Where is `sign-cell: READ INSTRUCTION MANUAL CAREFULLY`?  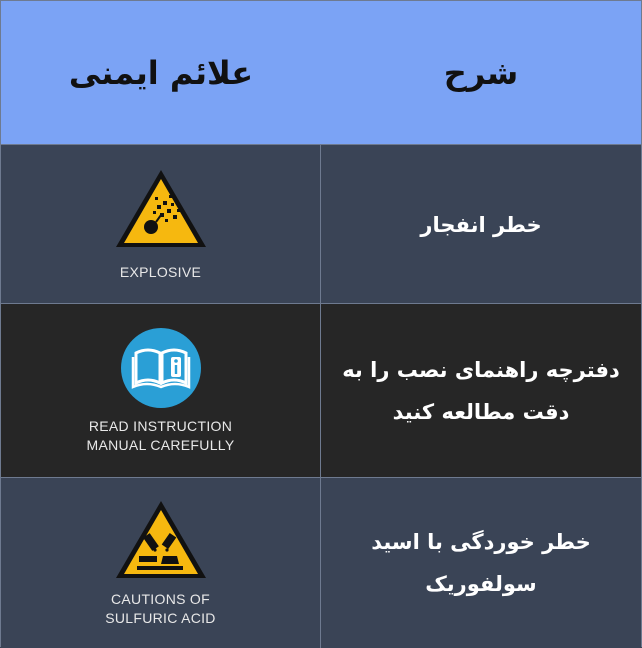
sign-cell: READ INSTRUCTION MANUAL CAREFULLY is located at coordinates (161, 391).